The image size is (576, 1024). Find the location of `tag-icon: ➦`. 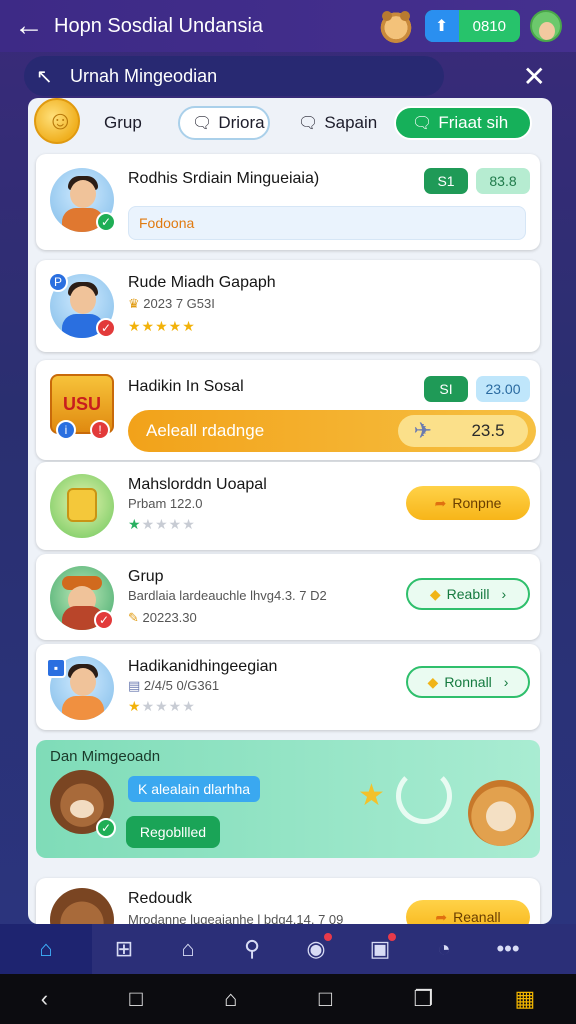

tag-icon: ➦ is located at coordinates (440, 502).